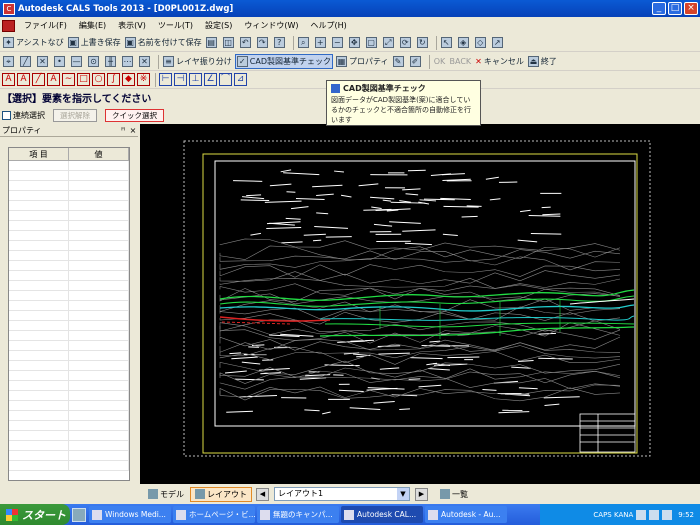 The image size is (700, 525). What do you see at coordinates (143, 79) in the screenshot?
I see `mark-icon: ※` at bounding box center [143, 79].